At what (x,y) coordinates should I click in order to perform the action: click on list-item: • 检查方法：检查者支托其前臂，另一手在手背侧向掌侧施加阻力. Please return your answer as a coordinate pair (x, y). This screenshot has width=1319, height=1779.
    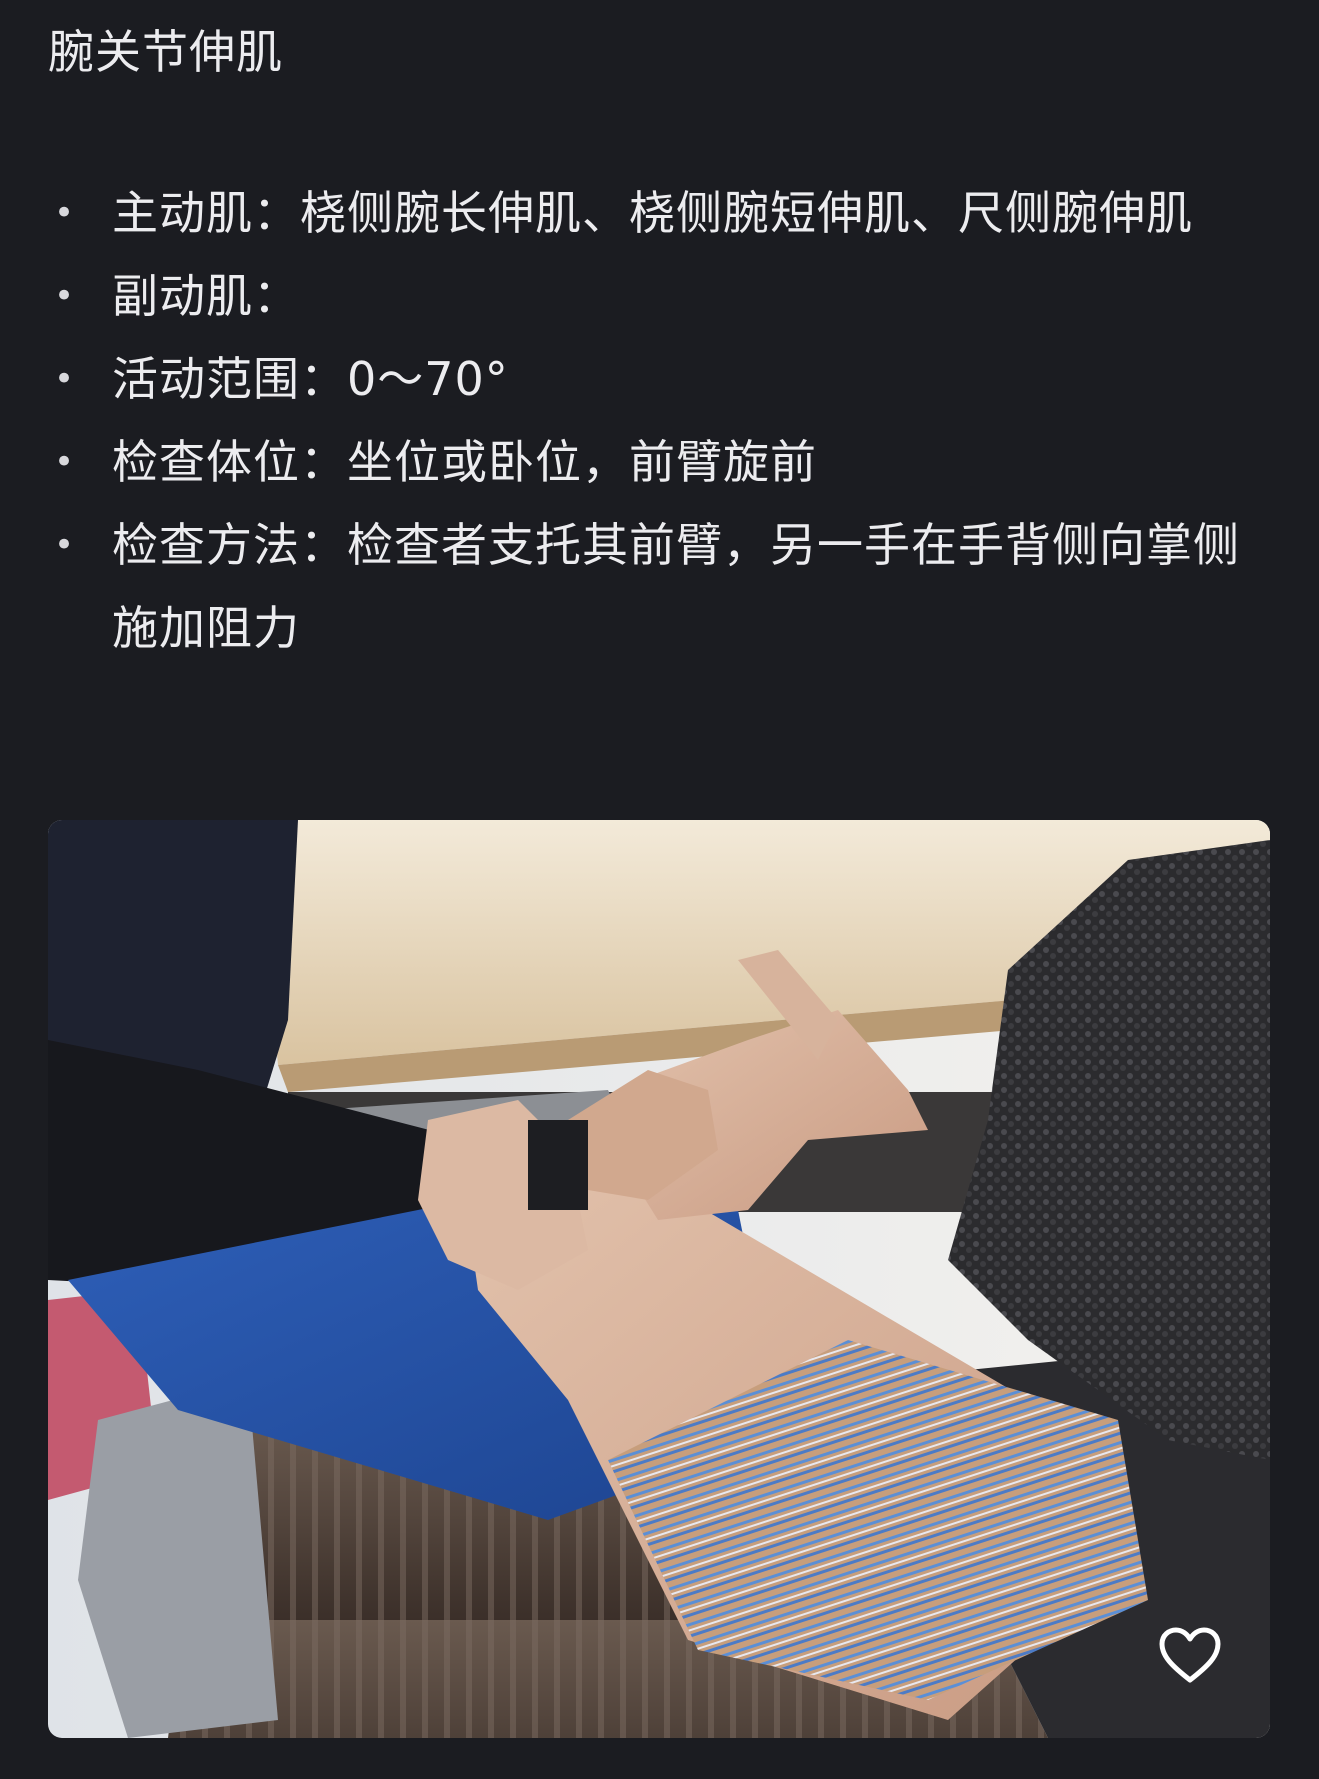
    Looking at the image, I should click on (663, 587).